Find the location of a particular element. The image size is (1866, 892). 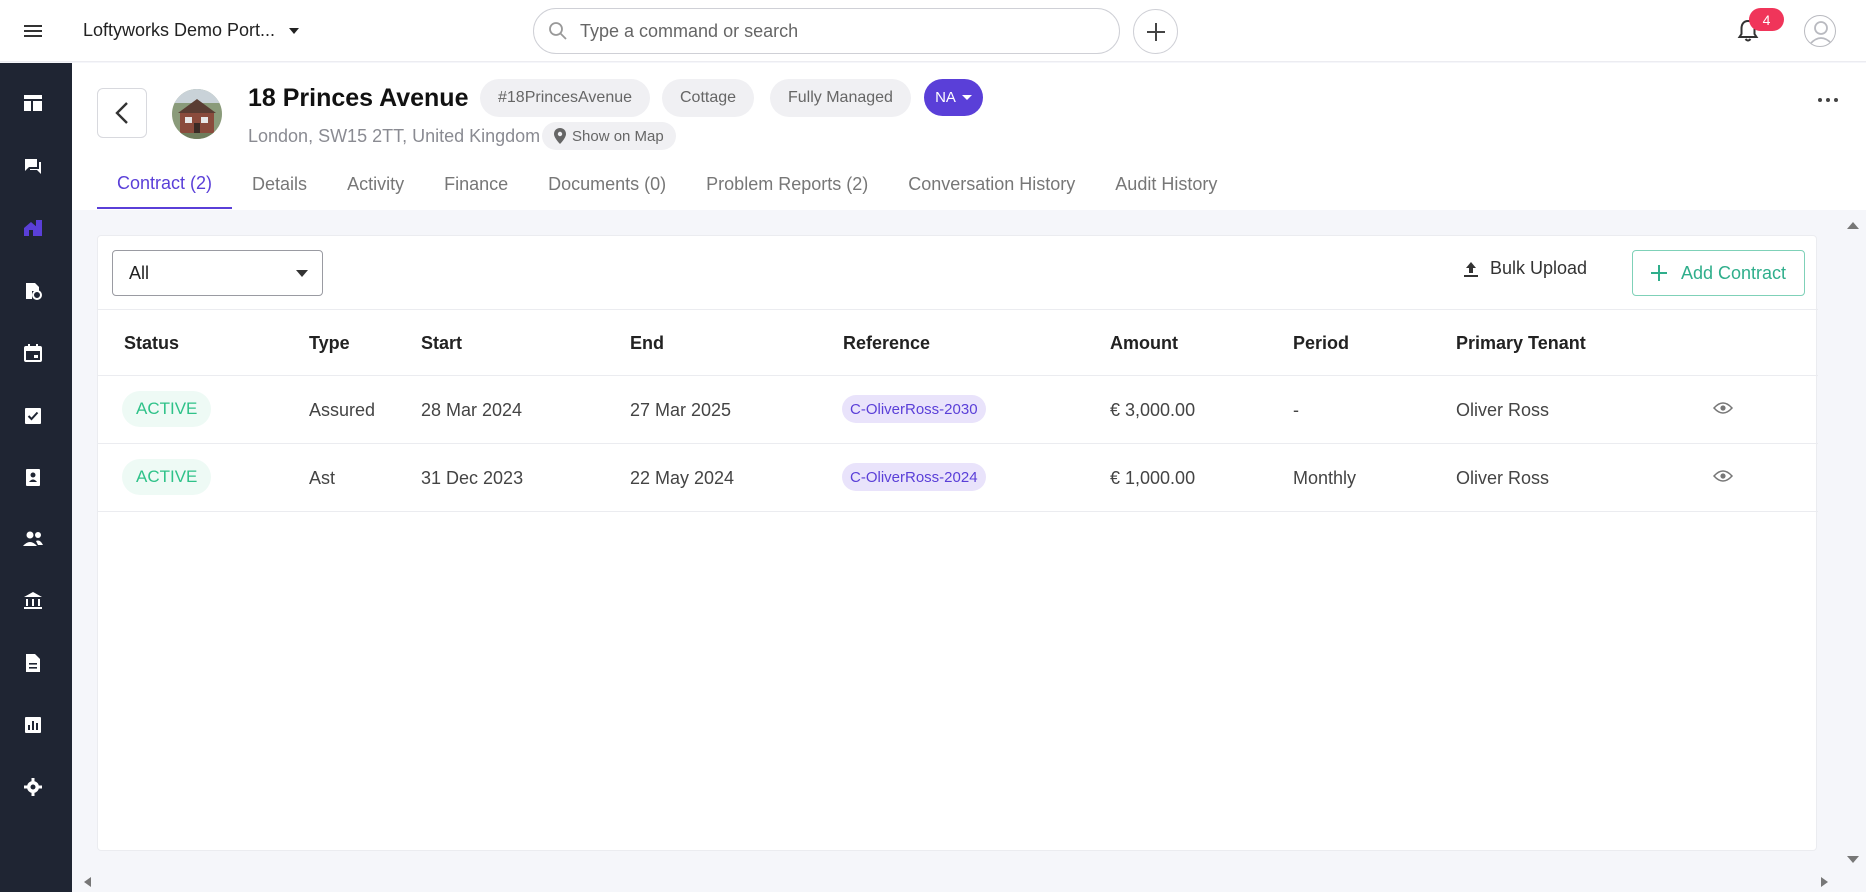

bulk-upload-label: Bulk Upload is located at coordinates (1539, 268).